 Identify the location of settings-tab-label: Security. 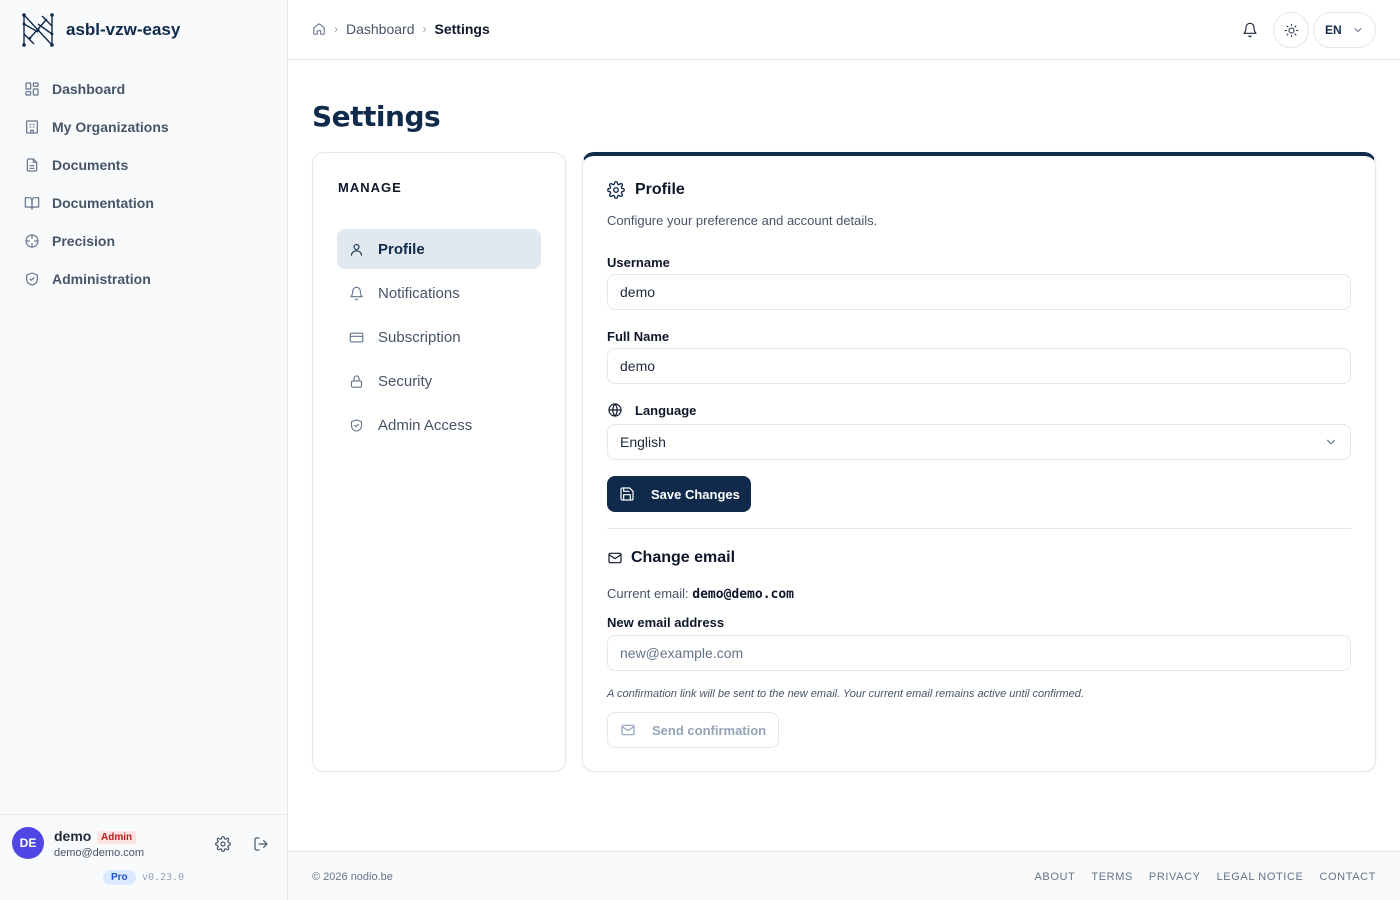
(405, 381).